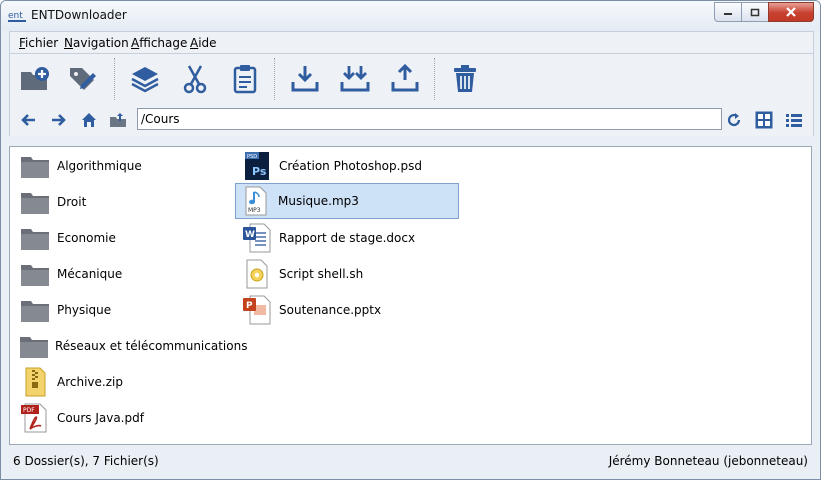 Image resolution: width=821 pixels, height=480 pixels. Describe the element at coordinates (86, 238) in the screenshot. I see `file-name: Economie` at that location.